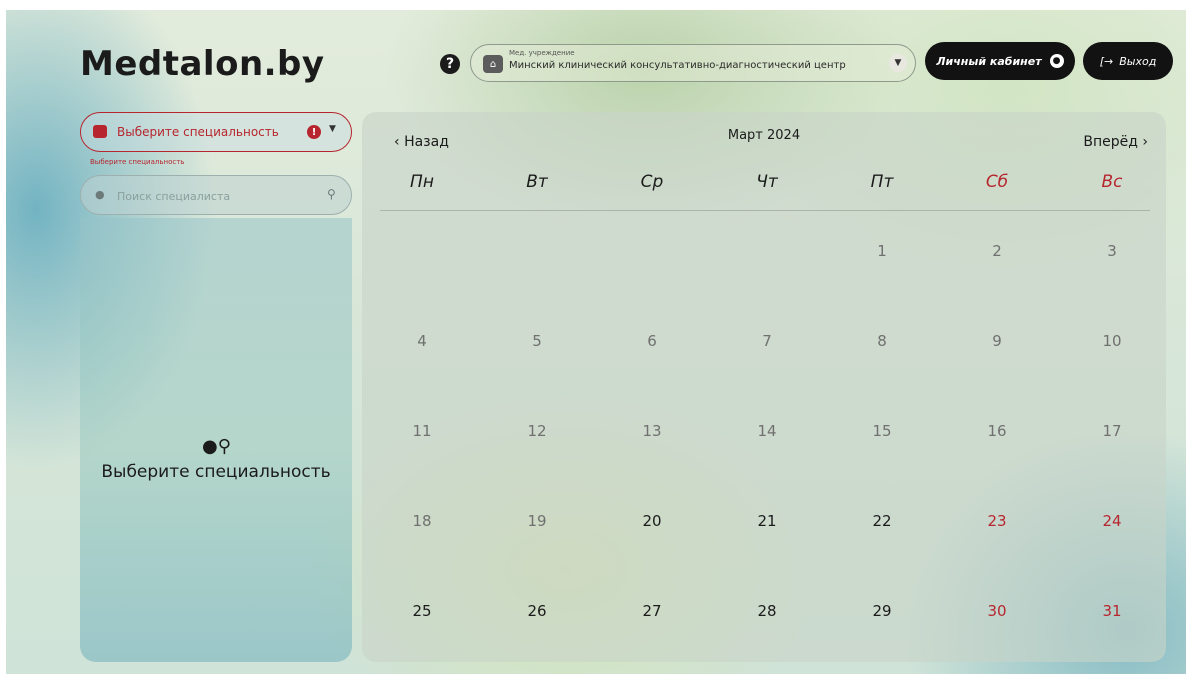 This screenshot has height=684, width=1192. What do you see at coordinates (422, 611) in the screenshot?
I see `calendar-day: 25` at bounding box center [422, 611].